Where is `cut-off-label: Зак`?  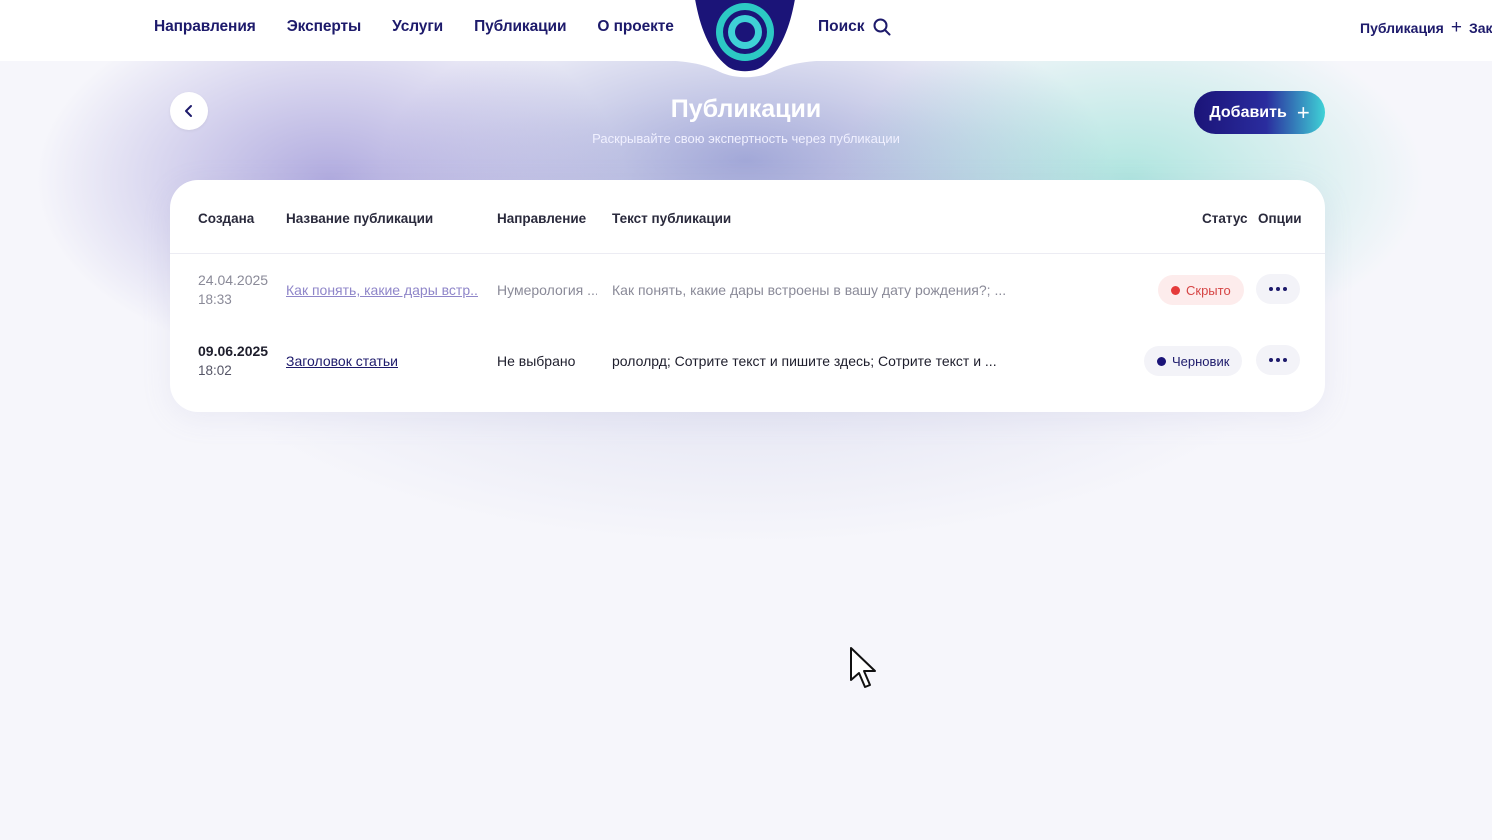 cut-off-label: Зак is located at coordinates (1480, 28).